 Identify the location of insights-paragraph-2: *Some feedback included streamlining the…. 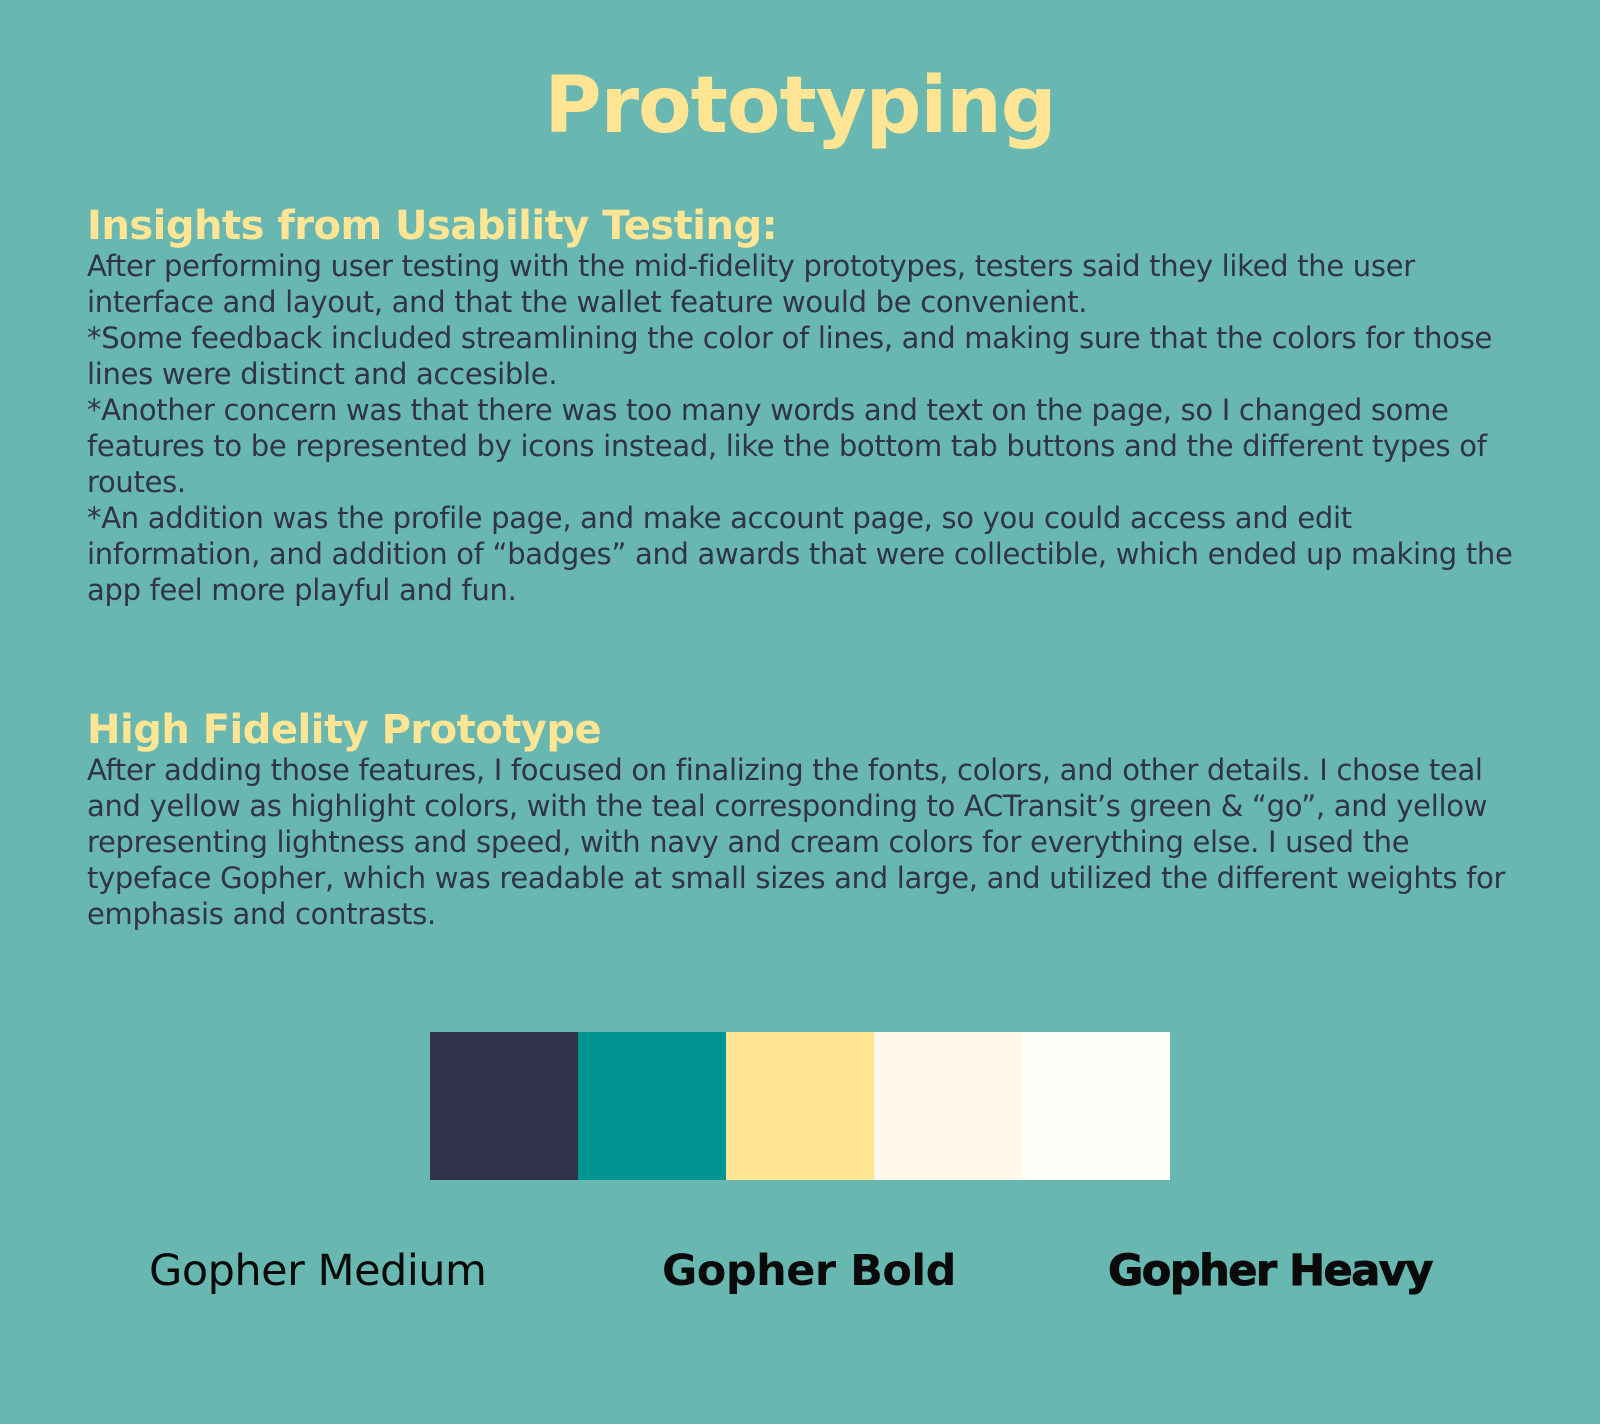
(790, 356).